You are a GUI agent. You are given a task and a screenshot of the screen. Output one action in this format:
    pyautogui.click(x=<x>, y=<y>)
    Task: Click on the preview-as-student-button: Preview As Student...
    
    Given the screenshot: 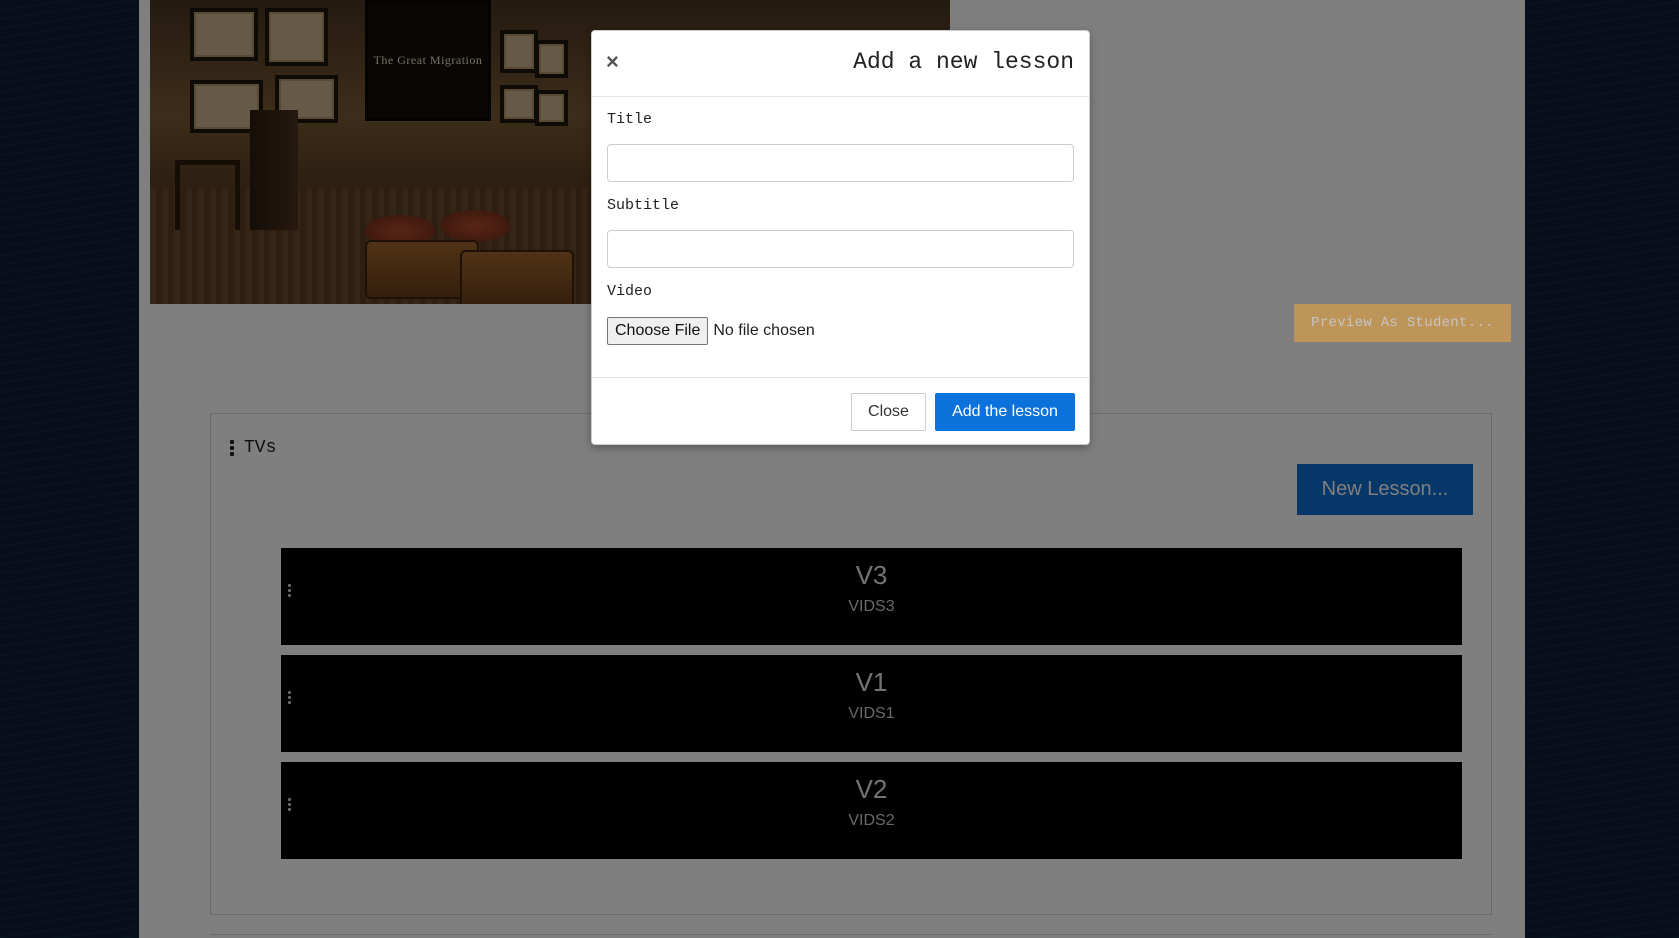 What is the action you would take?
    pyautogui.click(x=1402, y=323)
    